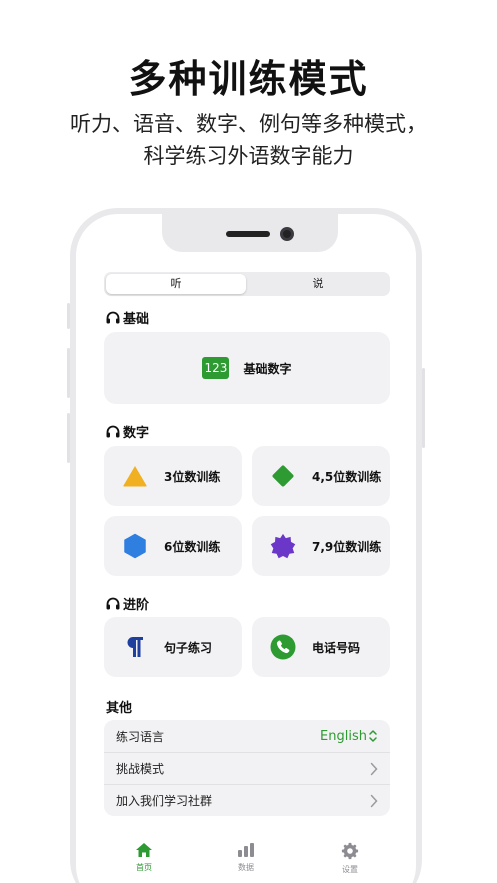  Describe the element at coordinates (343, 736) in the screenshot. I see `practice-language-value: English` at that location.